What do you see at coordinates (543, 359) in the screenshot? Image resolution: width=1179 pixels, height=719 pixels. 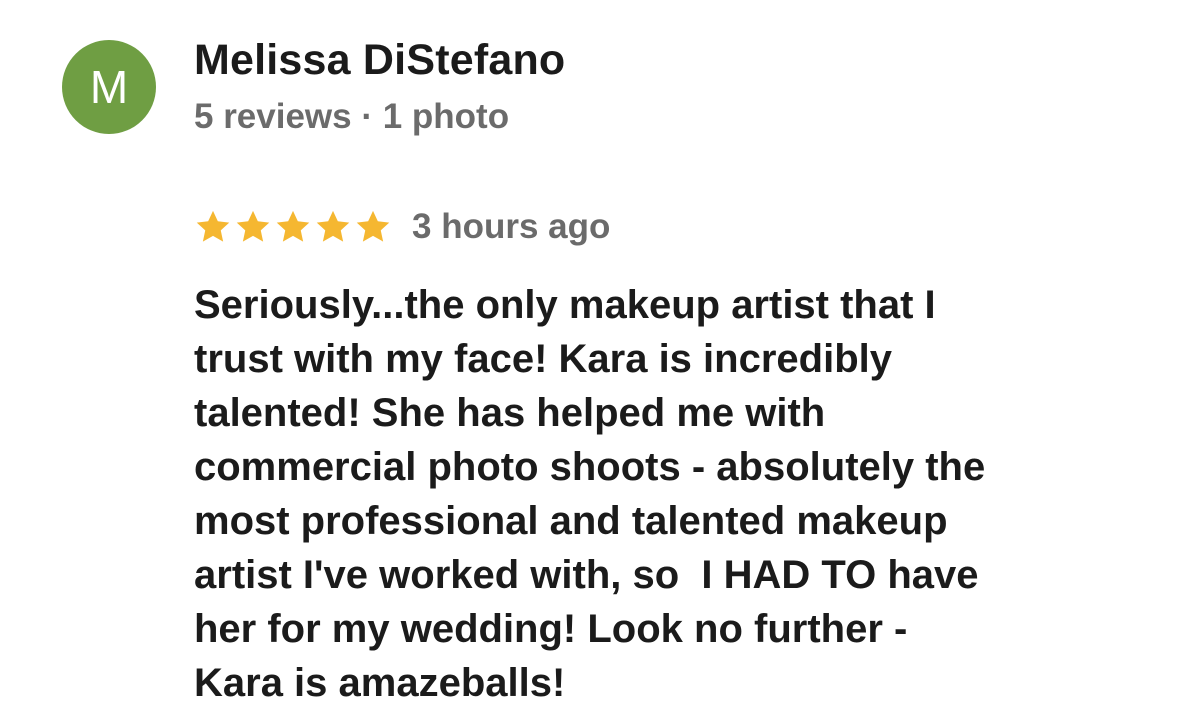 I see `review-line: trust with my face! Kara is incredibly` at bounding box center [543, 359].